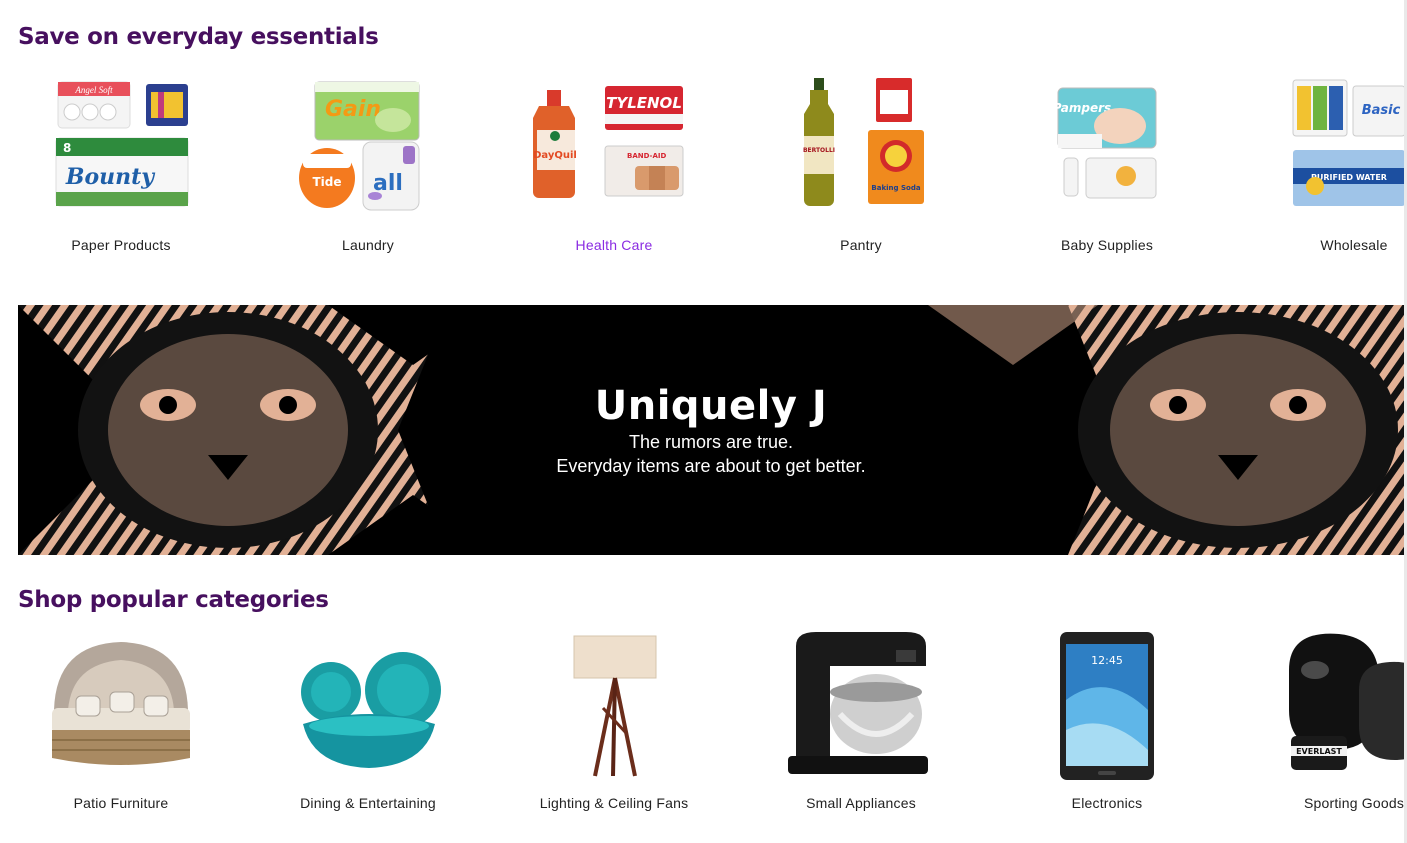  I want to click on category-tile-lighting-ceiling-fans: Lighting & Ceiling Fans, so click(614, 725).